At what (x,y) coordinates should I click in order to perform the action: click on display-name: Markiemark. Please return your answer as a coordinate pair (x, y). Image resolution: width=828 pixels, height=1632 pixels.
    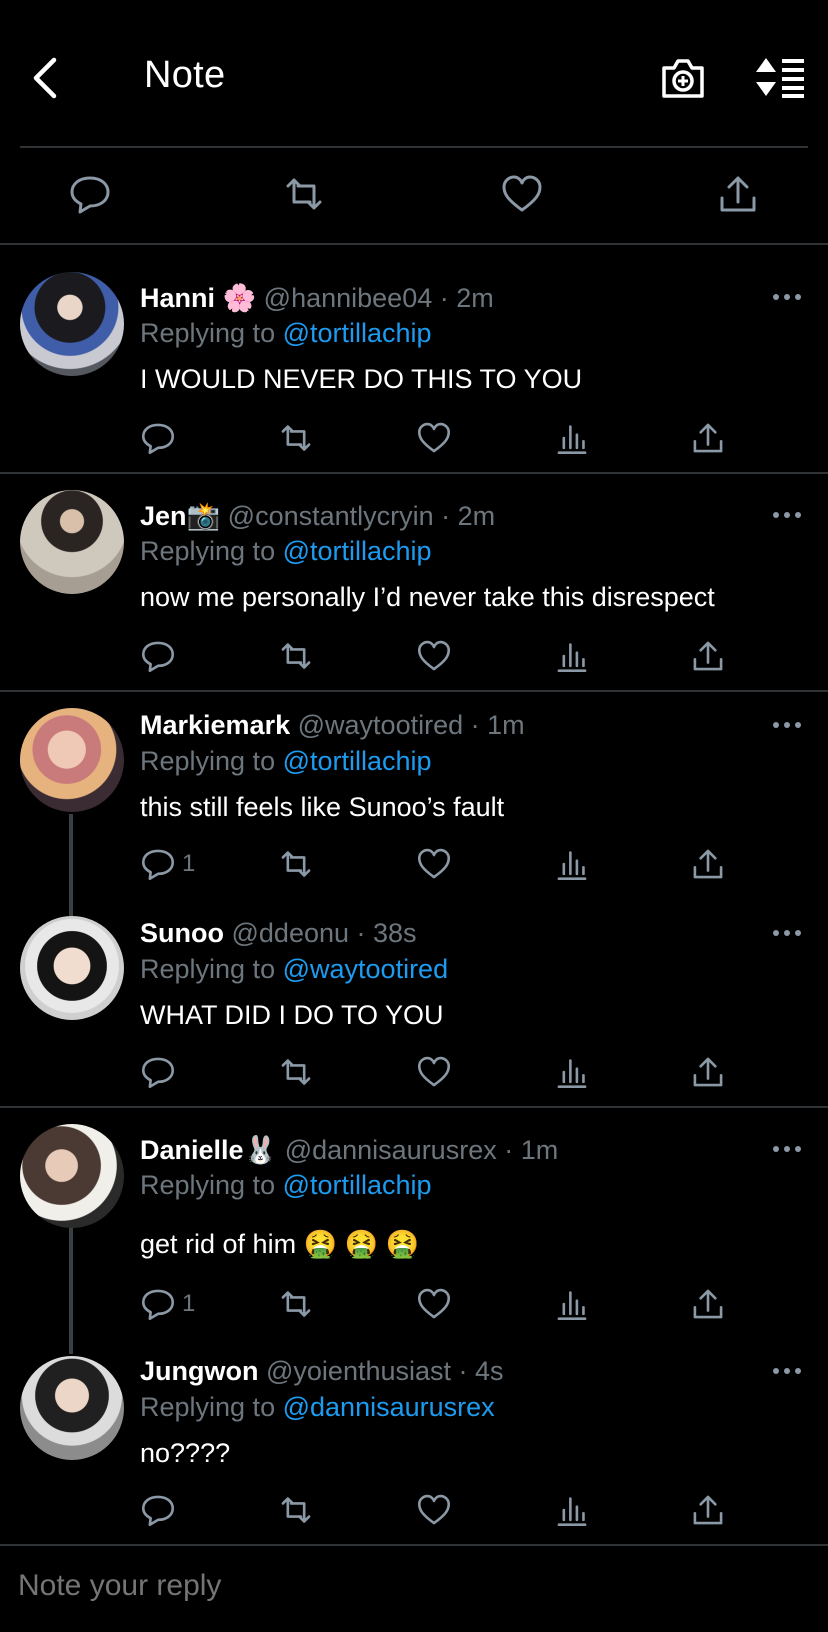
    Looking at the image, I should click on (215, 725).